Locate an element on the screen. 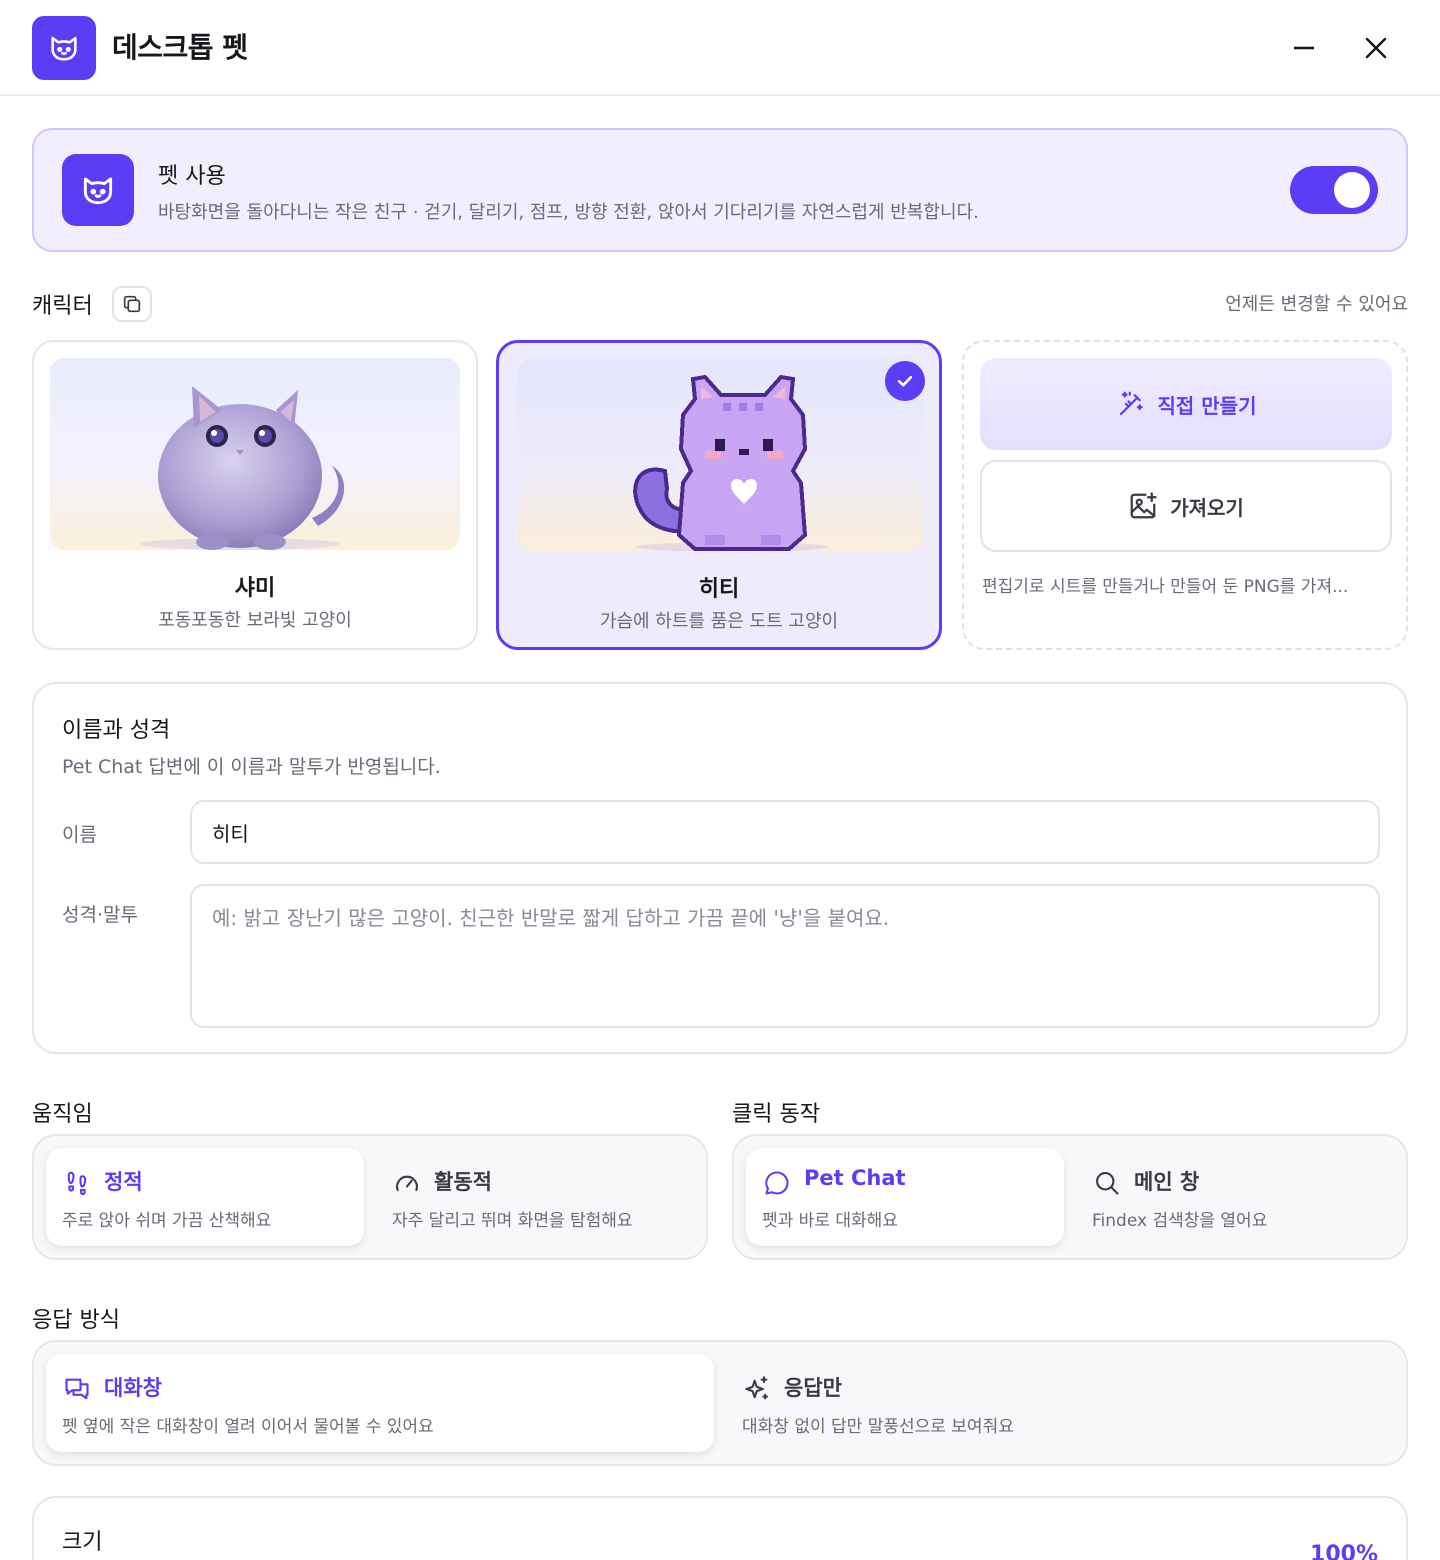 The height and width of the screenshot is (1560, 1440). personality-field-label: 성격·말투 is located at coordinates (100, 915).